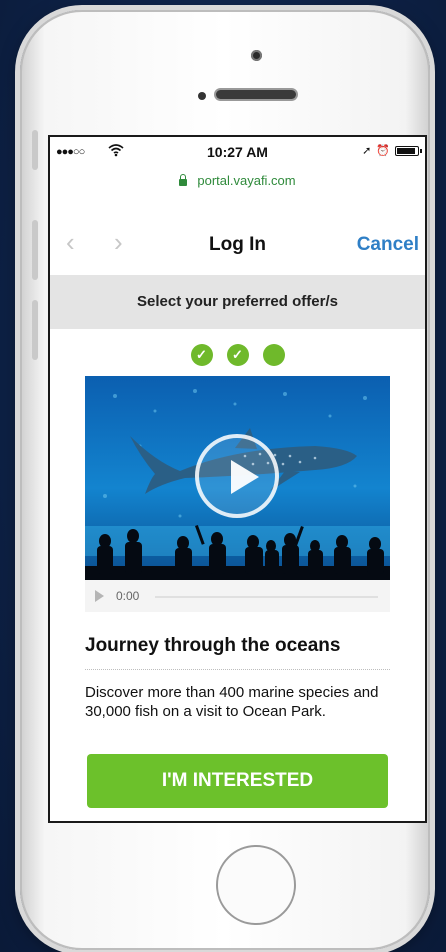  Describe the element at coordinates (256, 885) in the screenshot. I see `home-button` at that location.